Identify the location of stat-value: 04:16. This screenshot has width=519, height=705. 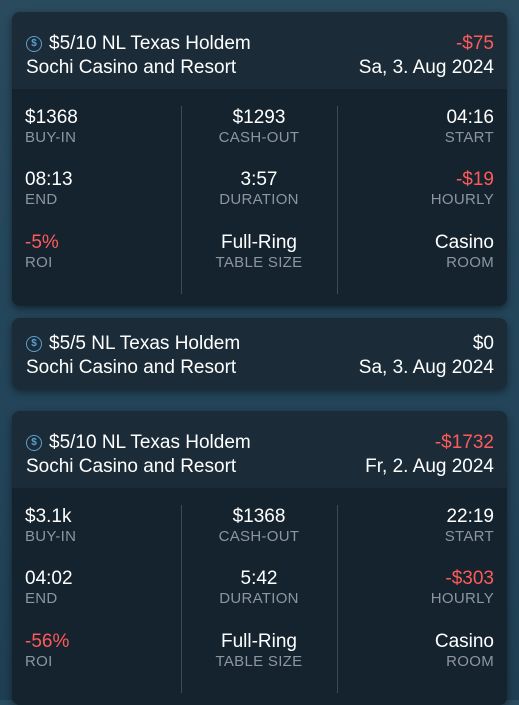
(470, 117).